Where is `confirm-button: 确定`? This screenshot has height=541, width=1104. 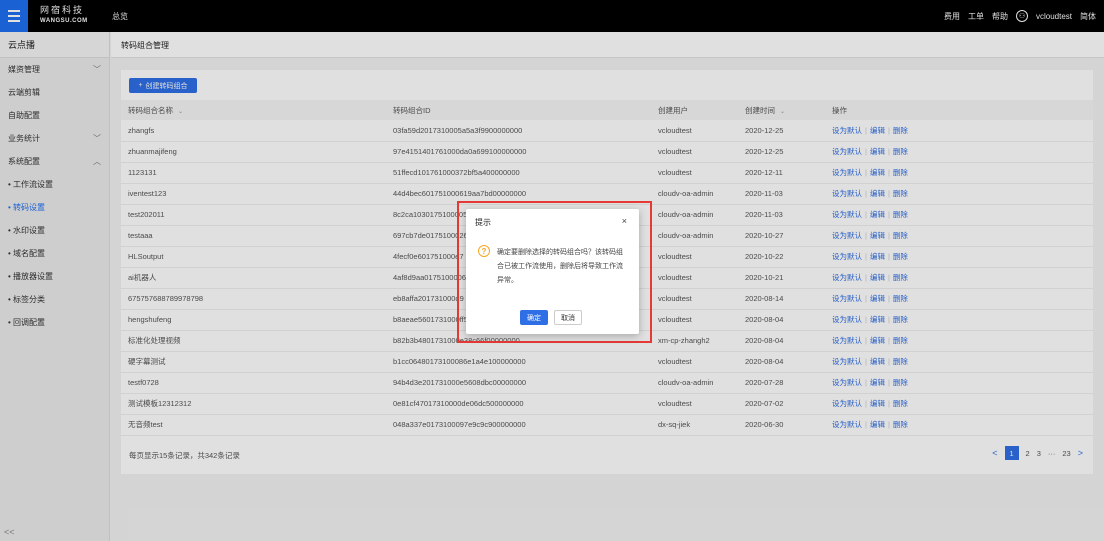 confirm-button: 确定 is located at coordinates (534, 317).